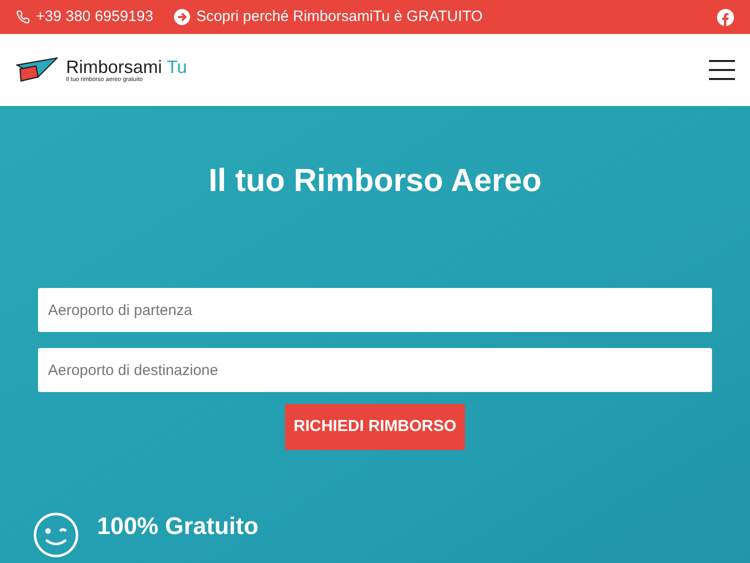 The height and width of the screenshot is (563, 750). I want to click on feature-title: 100% Gratuito, so click(177, 527).